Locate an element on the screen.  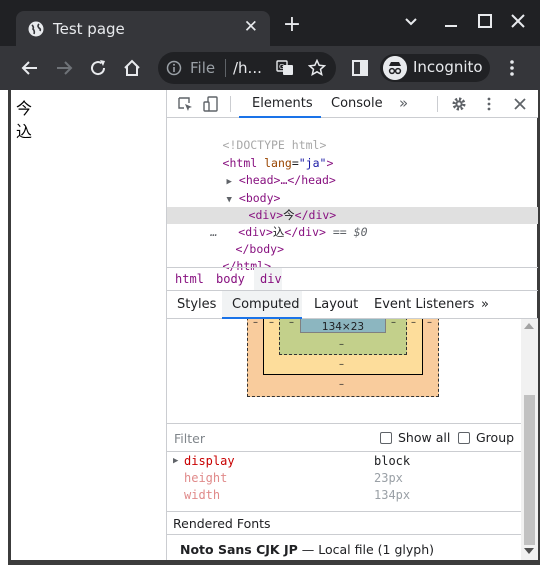
dom-node-div-2-selected: … <div>込</div> == $0 is located at coordinates (268, 223).